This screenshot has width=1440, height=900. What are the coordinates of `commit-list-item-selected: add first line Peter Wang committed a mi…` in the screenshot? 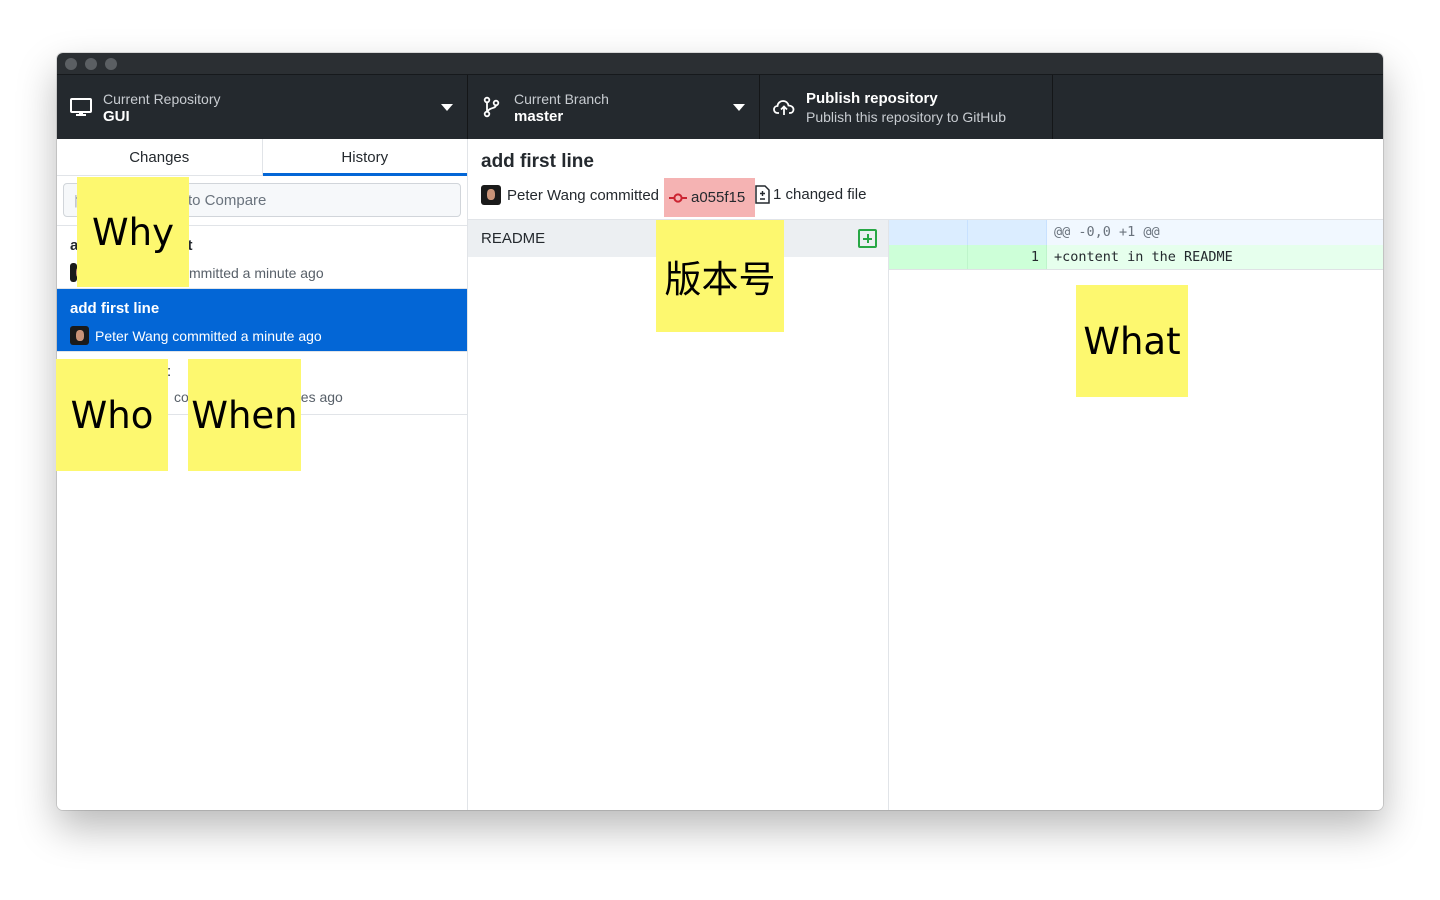 It's located at (262, 320).